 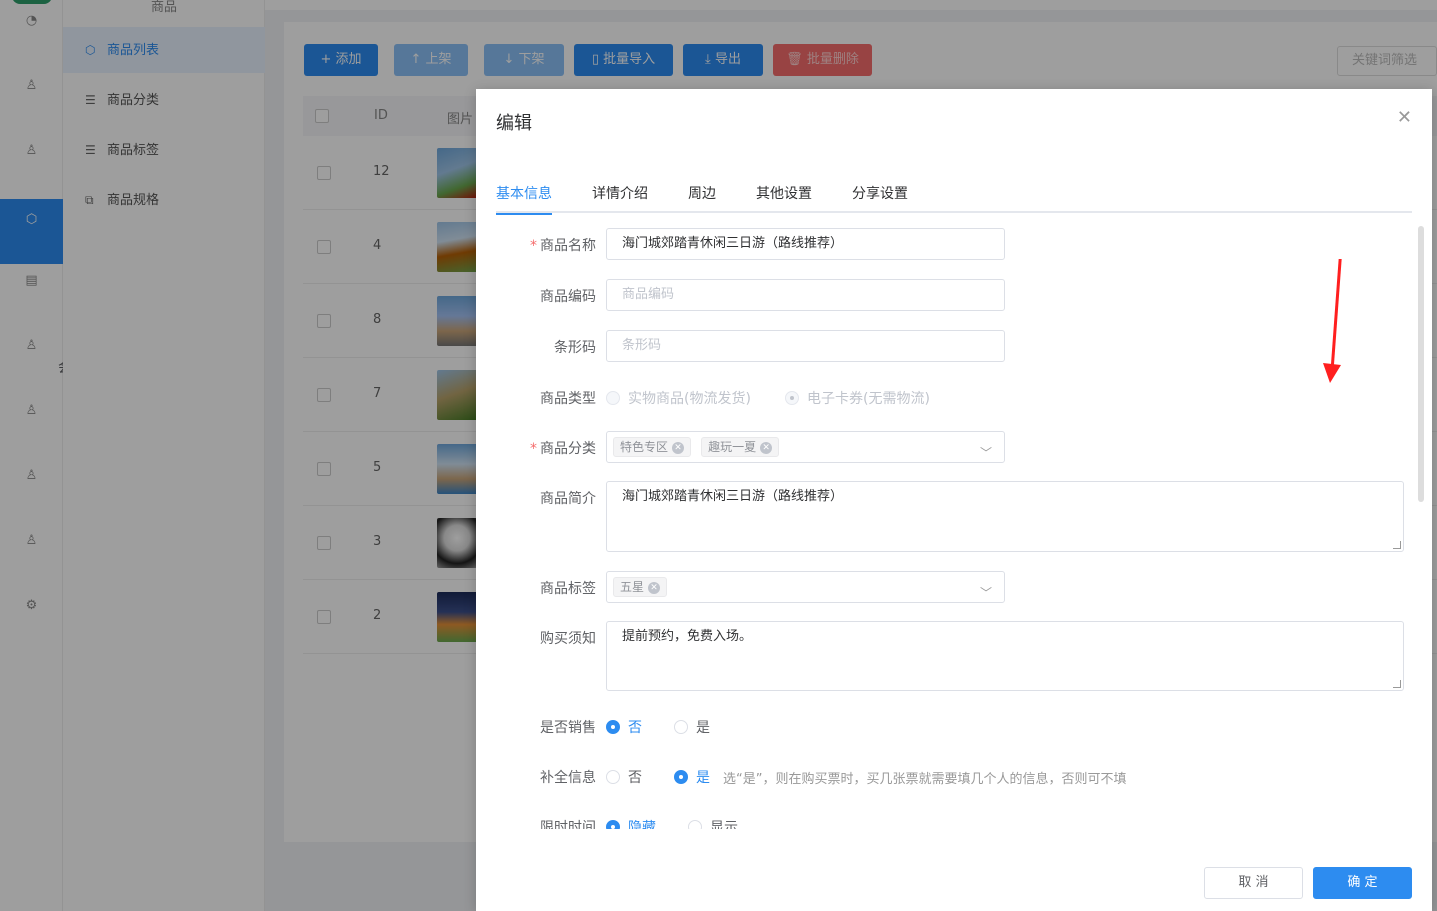 What do you see at coordinates (805, 244) in the screenshot?
I see `goods-name-input: 海门城郊踏青休闲三日游（路线推荐）` at bounding box center [805, 244].